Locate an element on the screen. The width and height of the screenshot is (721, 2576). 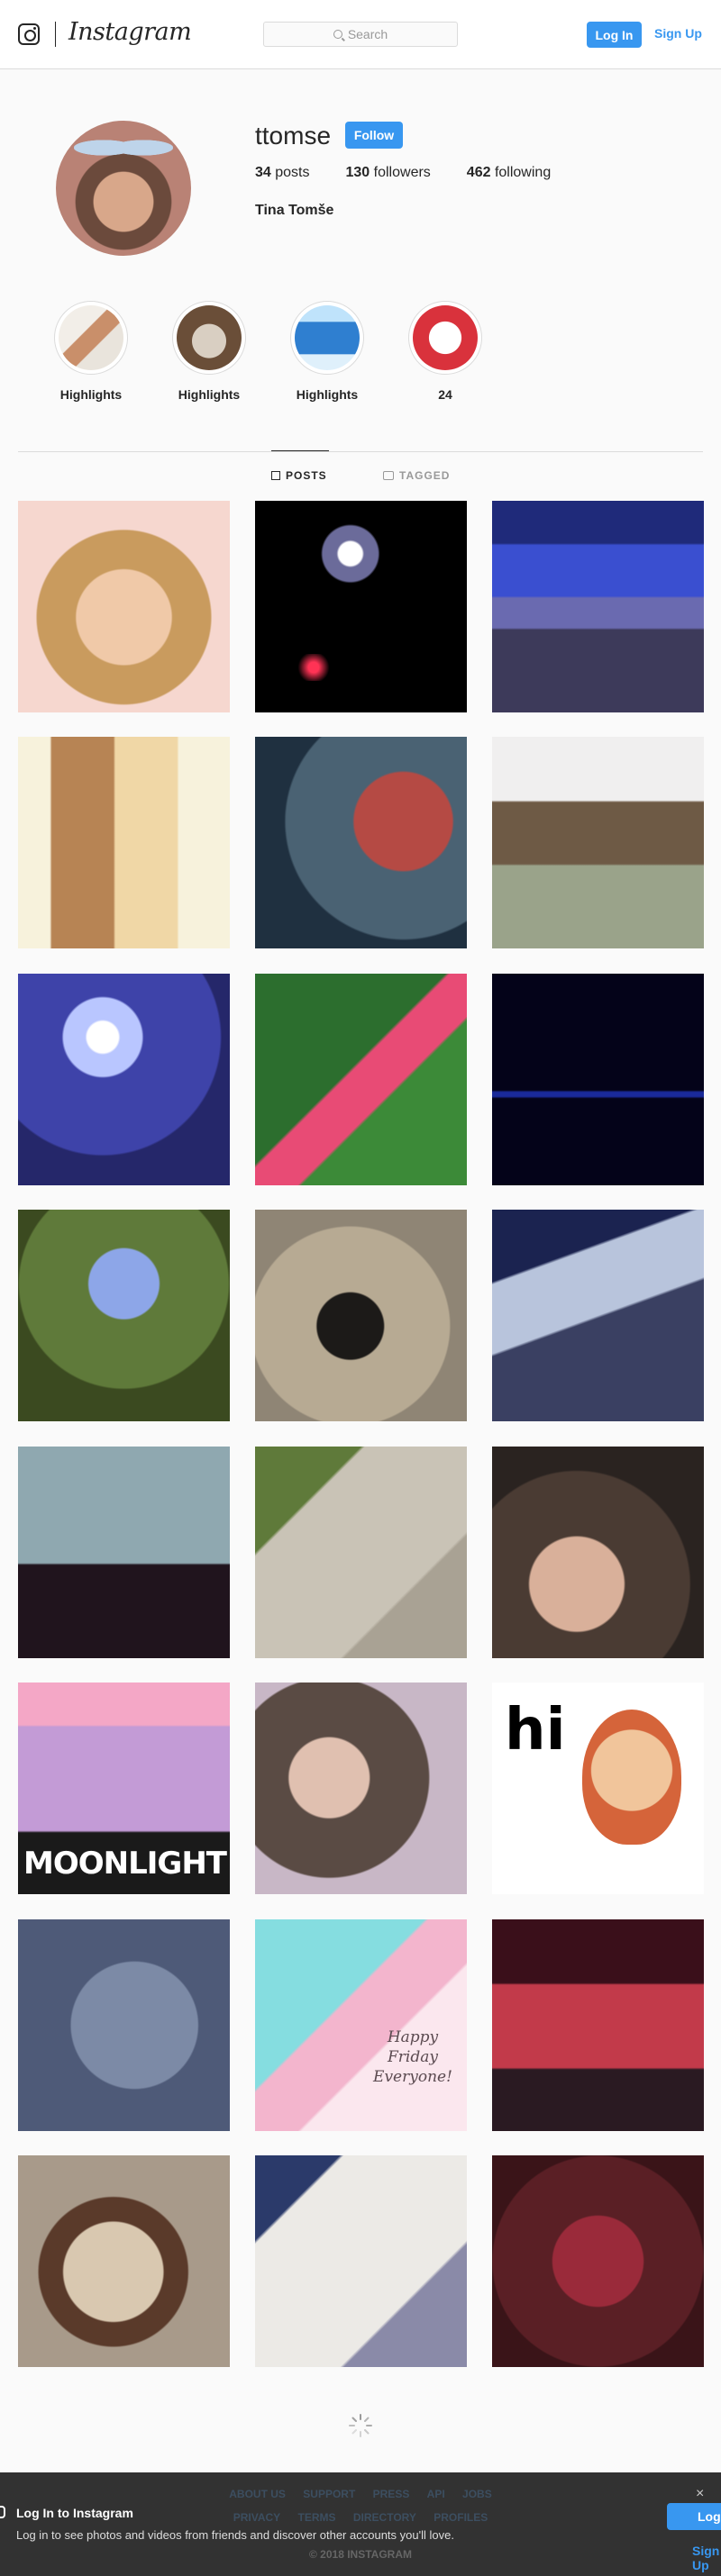
highlight-label: 24 is located at coordinates (445, 394).